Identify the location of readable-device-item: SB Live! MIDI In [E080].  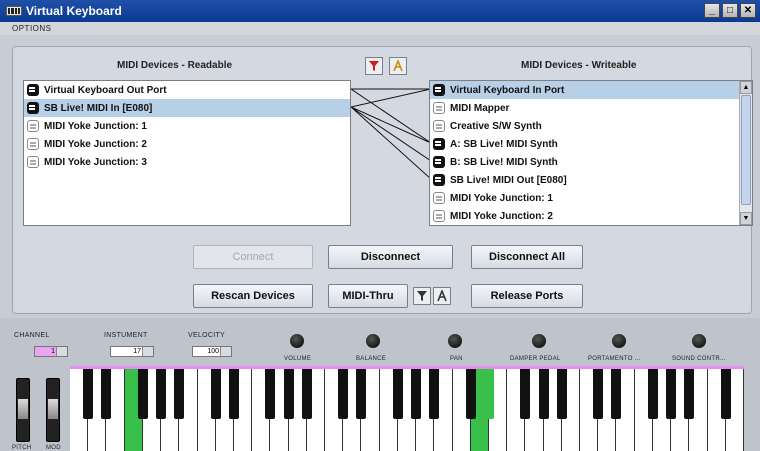
(187, 108).